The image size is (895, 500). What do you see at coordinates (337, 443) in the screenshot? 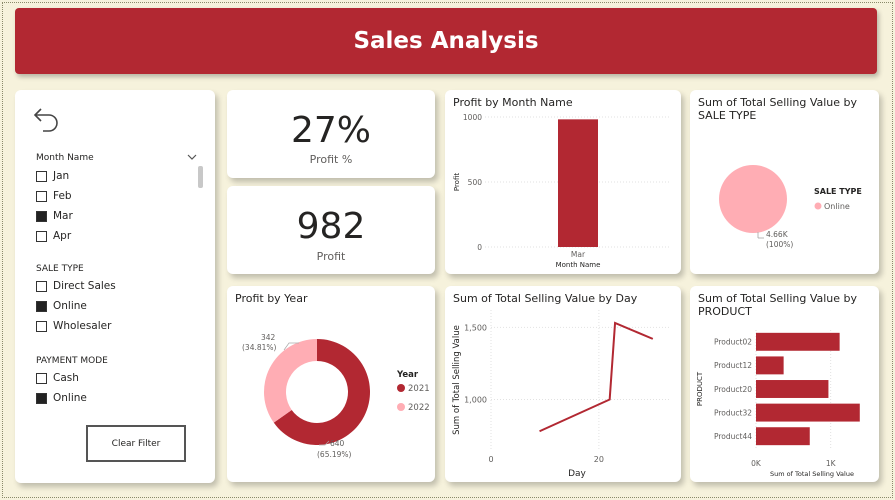
I see `data-label-value: 640` at bounding box center [337, 443].